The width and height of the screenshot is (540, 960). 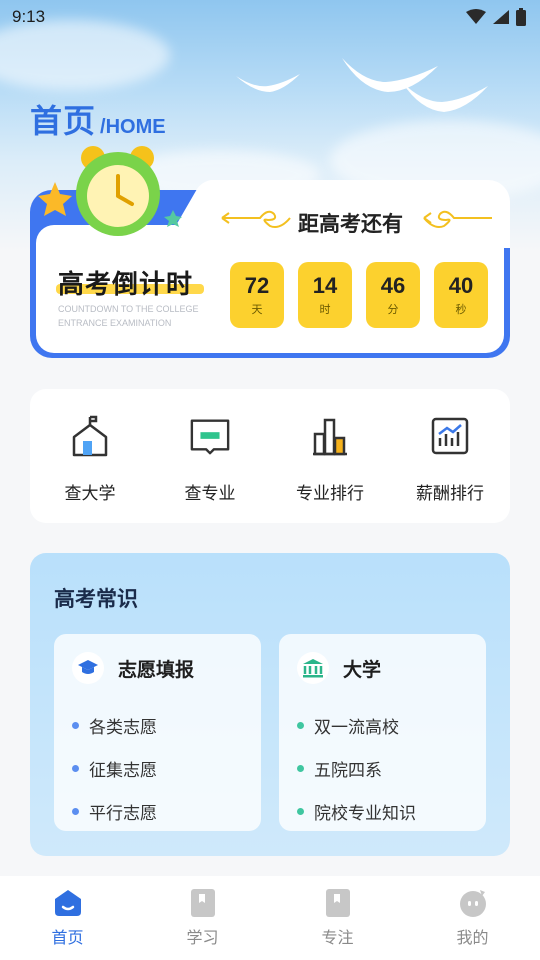 What do you see at coordinates (356, 768) in the screenshot?
I see `list-item: 五院四系` at bounding box center [356, 768].